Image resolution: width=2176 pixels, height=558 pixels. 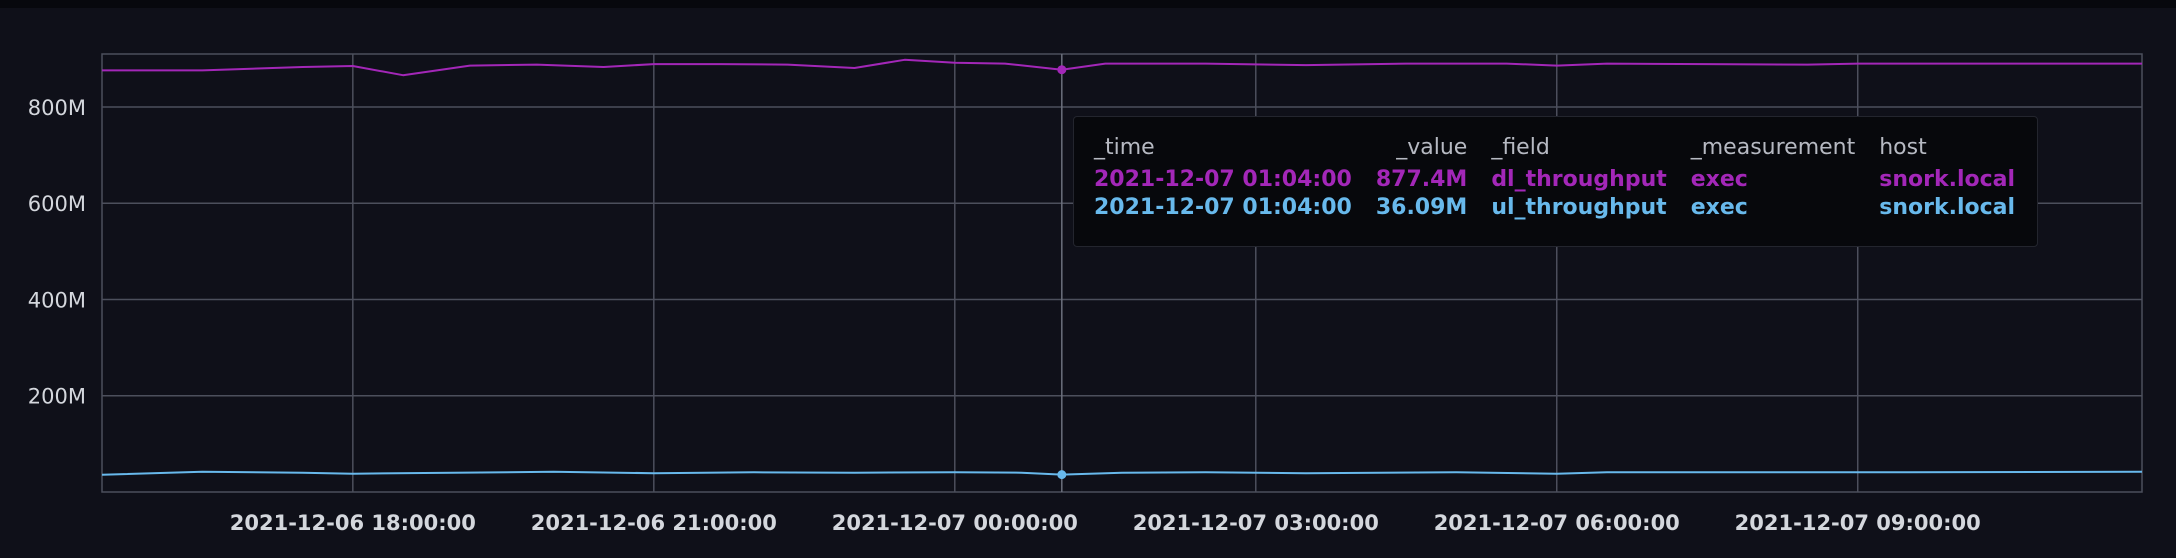 What do you see at coordinates (1124, 147) in the screenshot?
I see `tooltip-header-time: _time` at bounding box center [1124, 147].